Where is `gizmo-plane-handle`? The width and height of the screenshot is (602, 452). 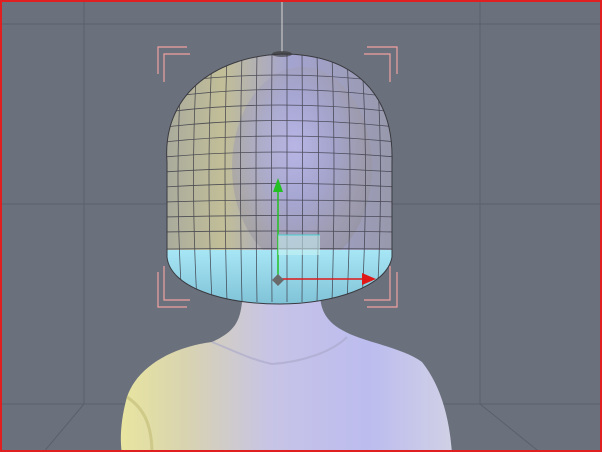
gizmo-plane-handle is located at coordinates (299, 245).